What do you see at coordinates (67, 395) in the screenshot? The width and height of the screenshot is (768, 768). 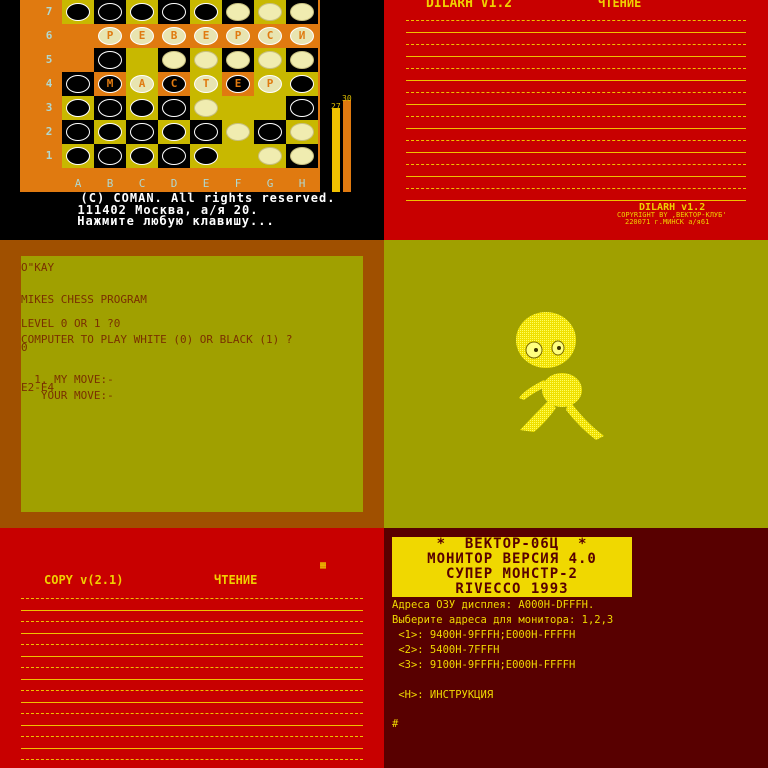 I see `chess-line-yourmove: YOUR MOVE:-` at bounding box center [67, 395].